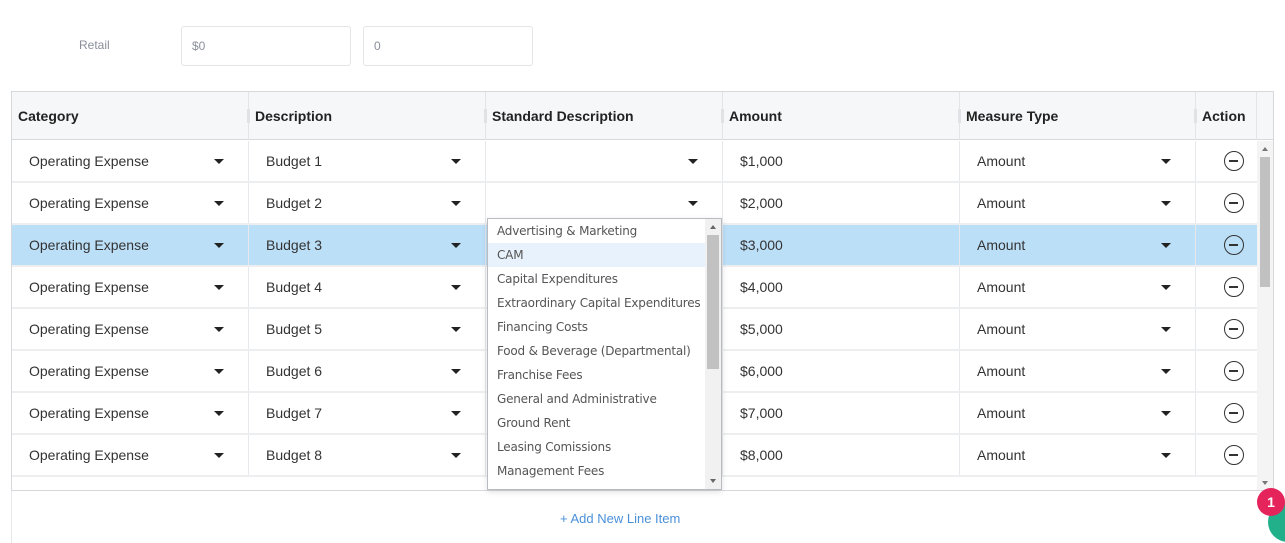 This screenshot has height=543, width=1285. What do you see at coordinates (841, 413) in the screenshot?
I see `amount-cell: $7,000` at bounding box center [841, 413].